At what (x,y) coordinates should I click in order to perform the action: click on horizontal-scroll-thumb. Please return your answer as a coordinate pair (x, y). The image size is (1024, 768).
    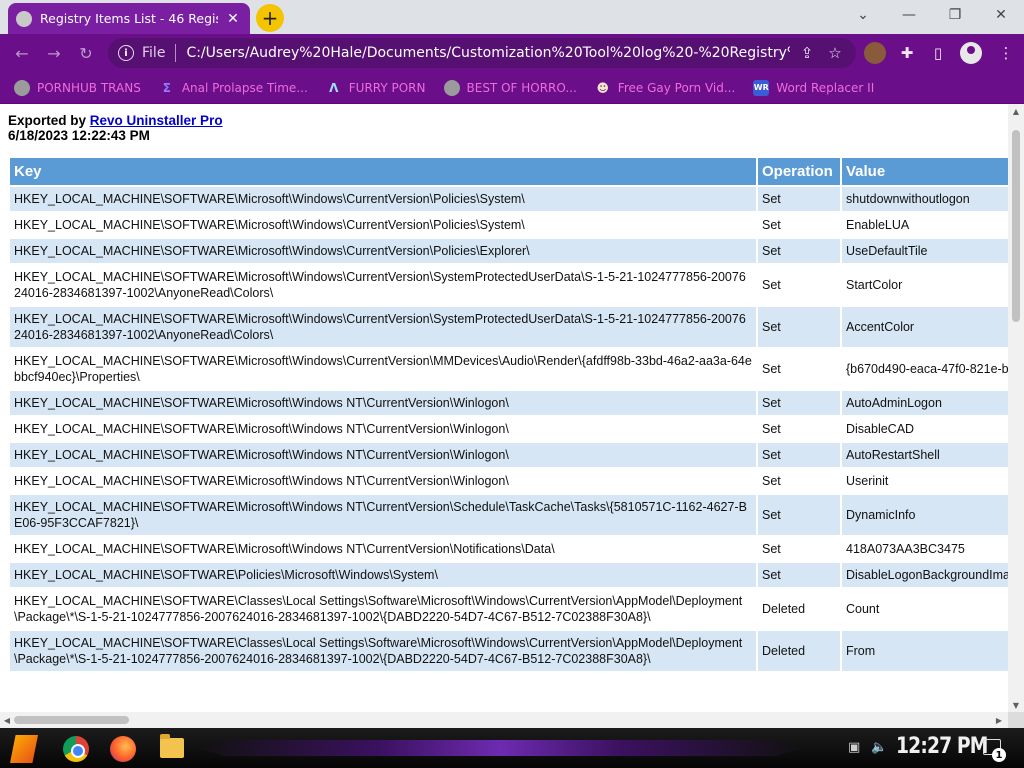
    Looking at the image, I should click on (71, 720).